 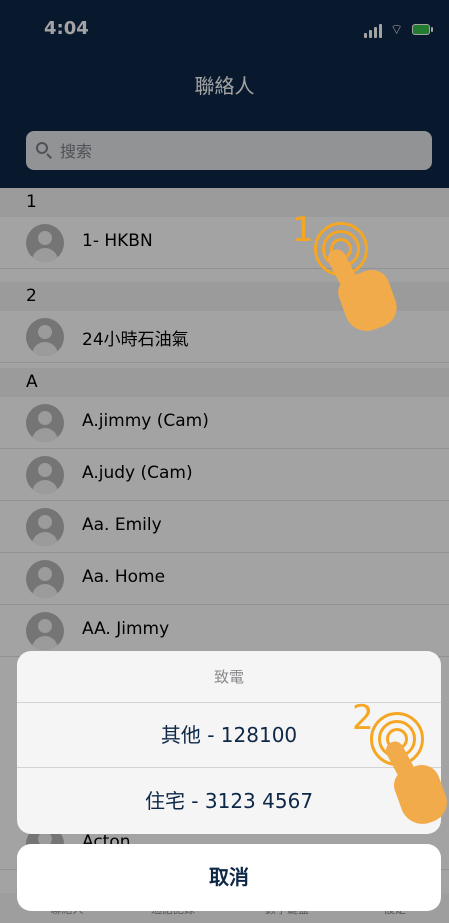 What do you see at coordinates (229, 801) in the screenshot?
I see `call-home-number-button: 住宅 - 3123 4567` at bounding box center [229, 801].